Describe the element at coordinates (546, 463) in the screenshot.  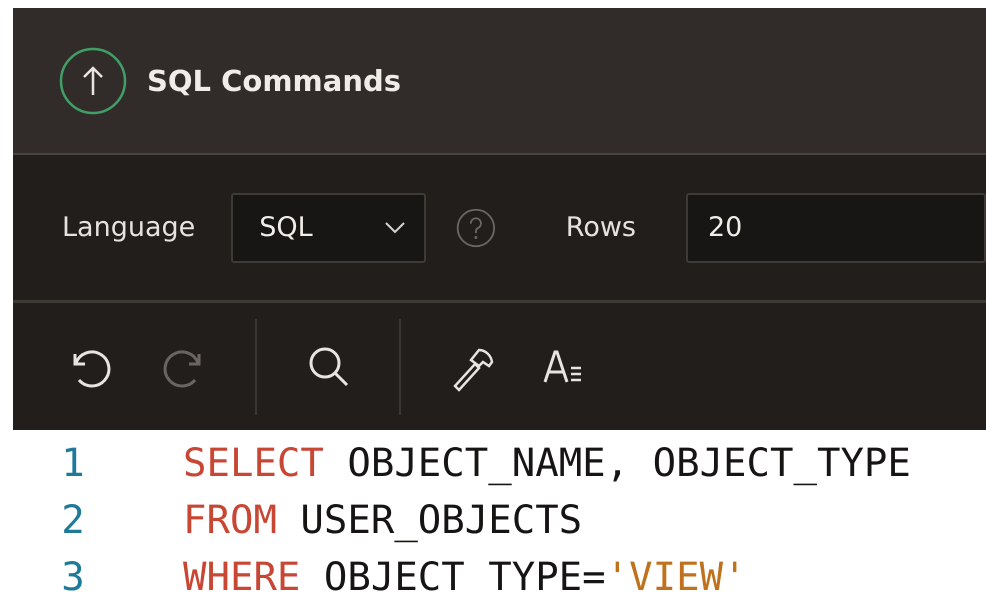
I see `code-line: SELECT OBJECT_NAME, OBJECT_TYPE` at that location.